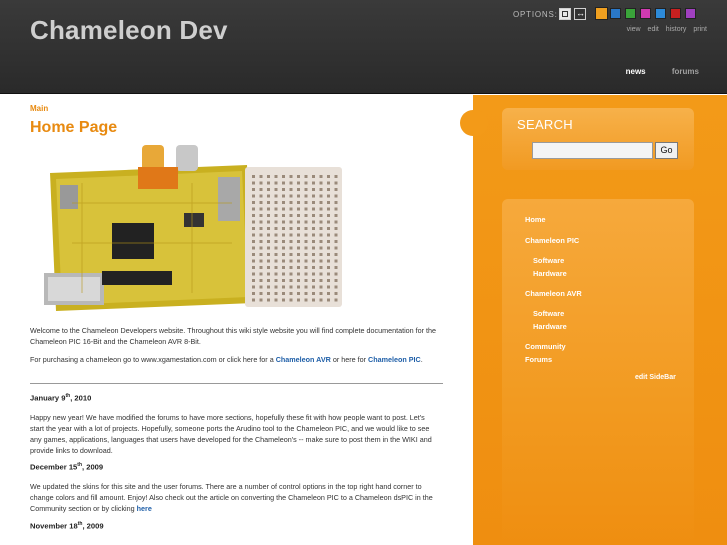  Describe the element at coordinates (545, 346) in the screenshot. I see `sidebar-item-community: Community` at that location.